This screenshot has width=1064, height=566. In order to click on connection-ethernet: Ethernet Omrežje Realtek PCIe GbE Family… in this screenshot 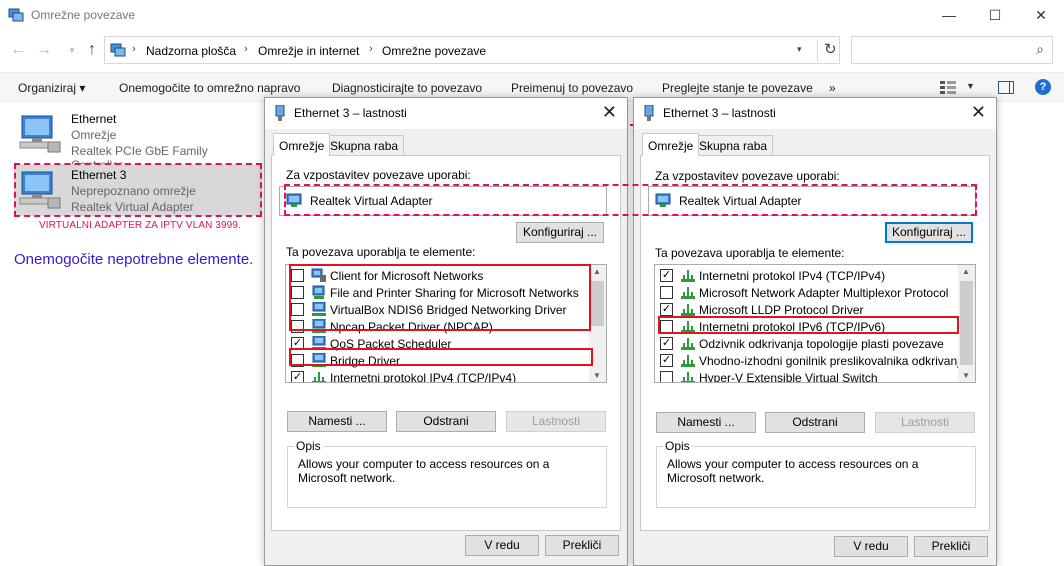, I will do `click(138, 140)`.